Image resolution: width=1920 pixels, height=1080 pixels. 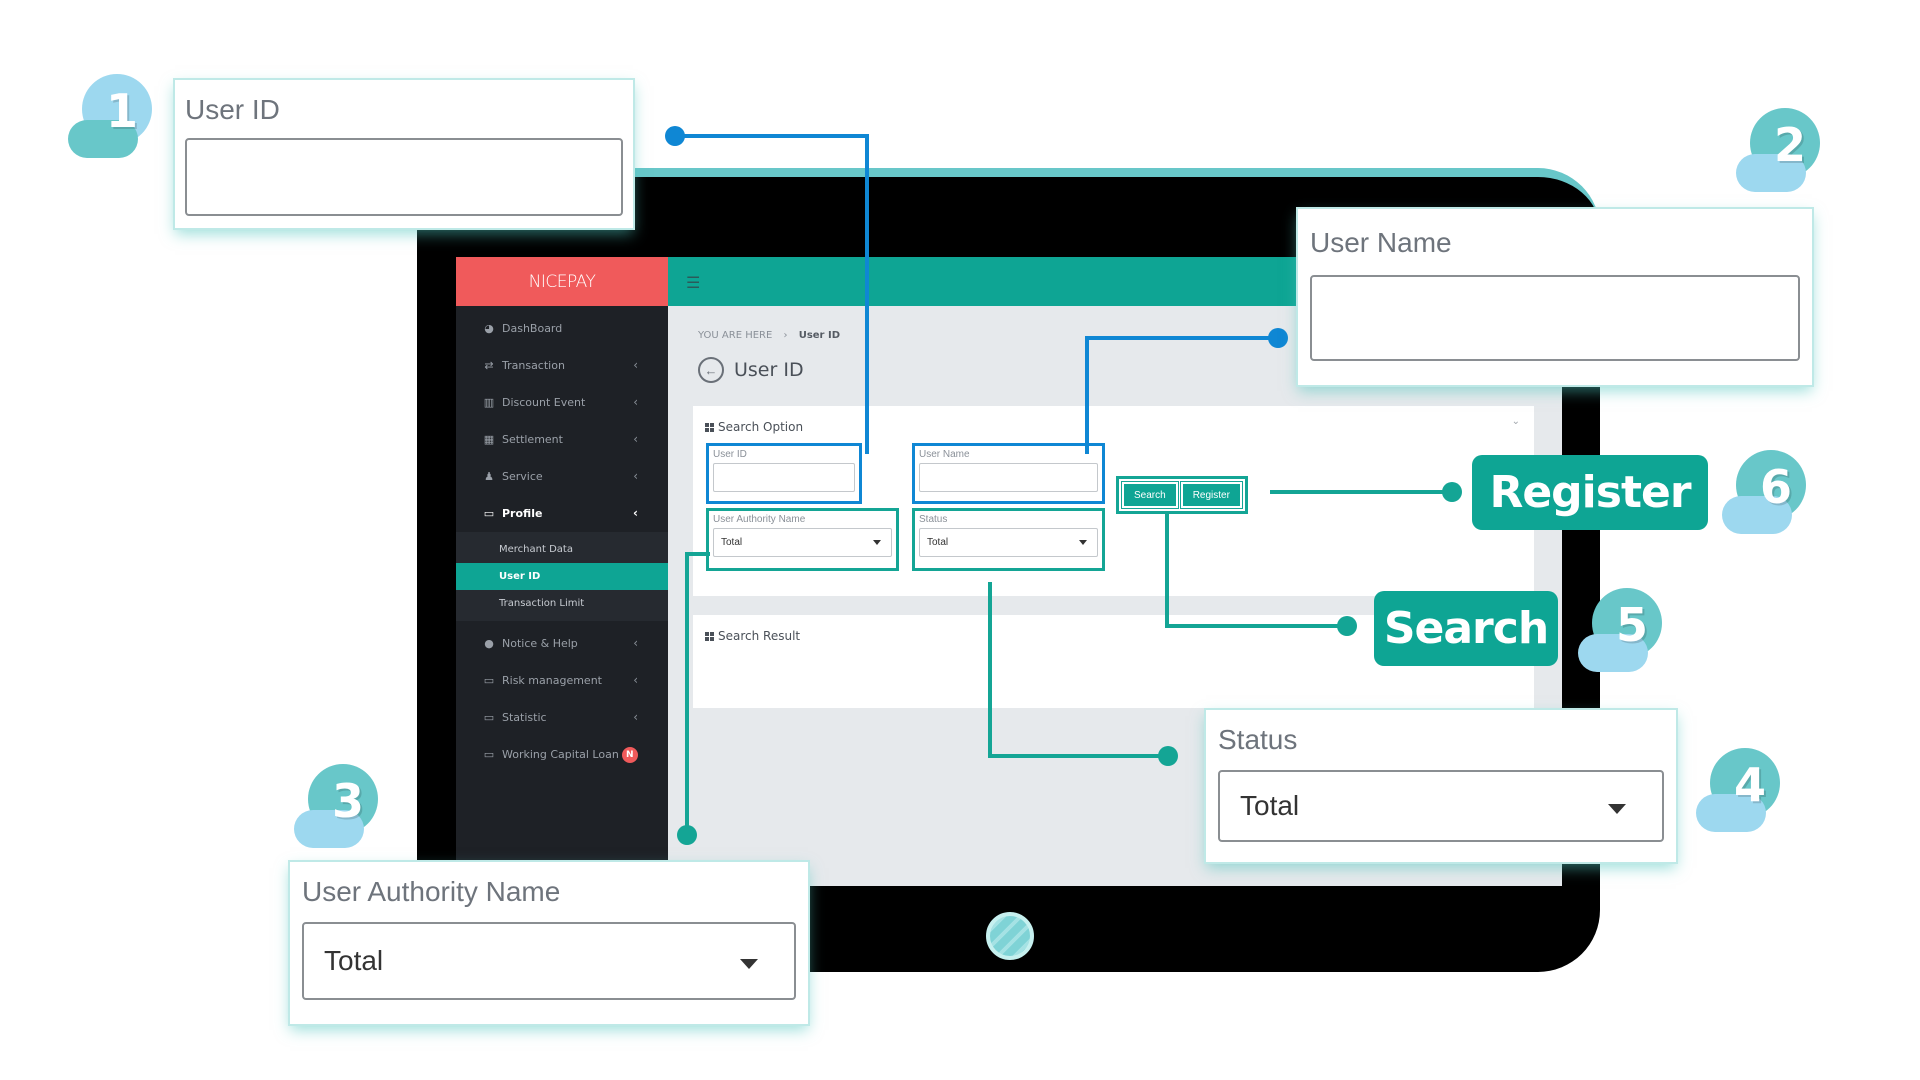 I want to click on search-option-title: Search Option, so click(x=754, y=427).